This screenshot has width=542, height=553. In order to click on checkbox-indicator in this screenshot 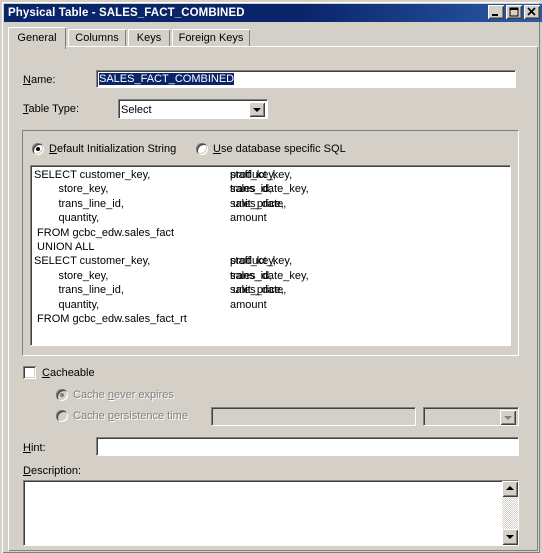, I will do `click(29, 372)`.